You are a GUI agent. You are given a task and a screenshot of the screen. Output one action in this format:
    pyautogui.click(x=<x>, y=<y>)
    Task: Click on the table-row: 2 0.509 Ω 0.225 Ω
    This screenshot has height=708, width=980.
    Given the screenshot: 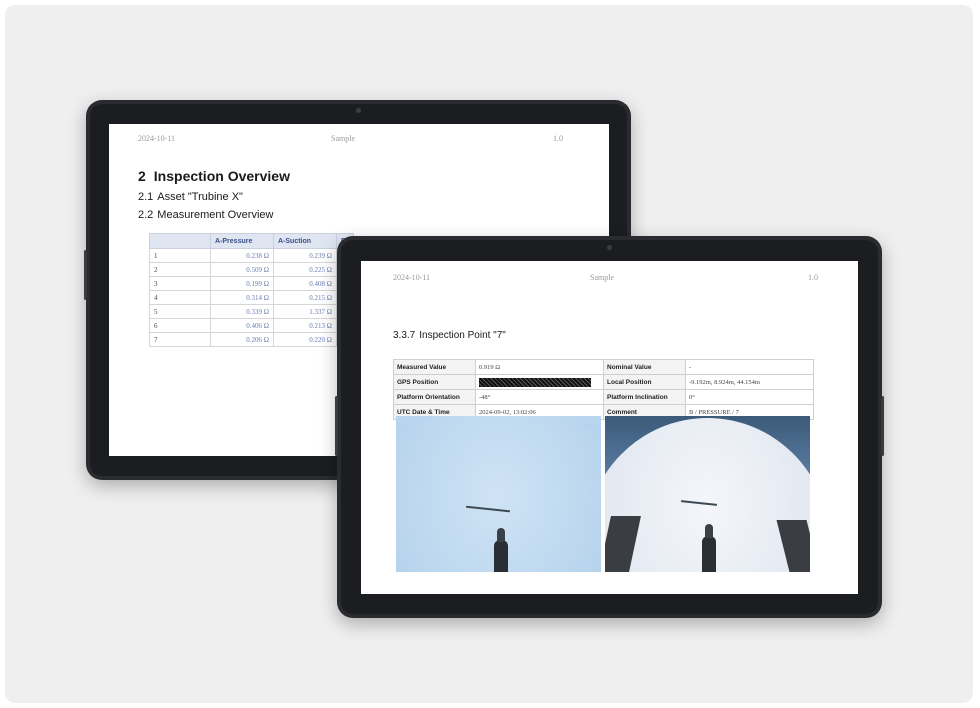 What is the action you would take?
    pyautogui.click(x=251, y=269)
    